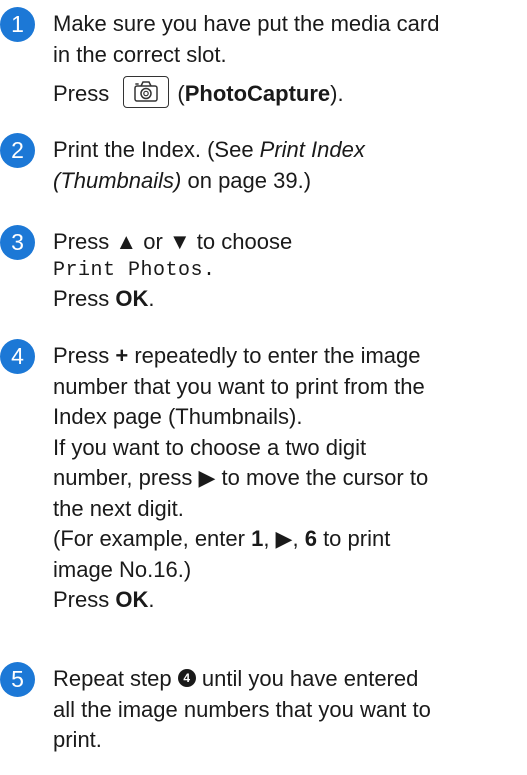 This screenshot has height=775, width=527. I want to click on lcd-menu-text: Print Photos., so click(134, 270).